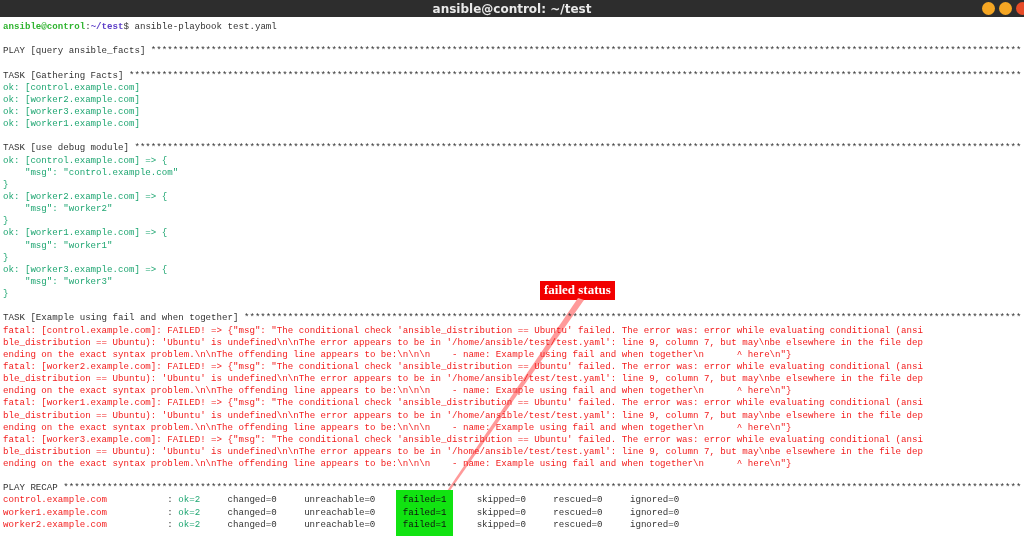  I want to click on prompt-user-host: ansible@control, so click(44, 27).